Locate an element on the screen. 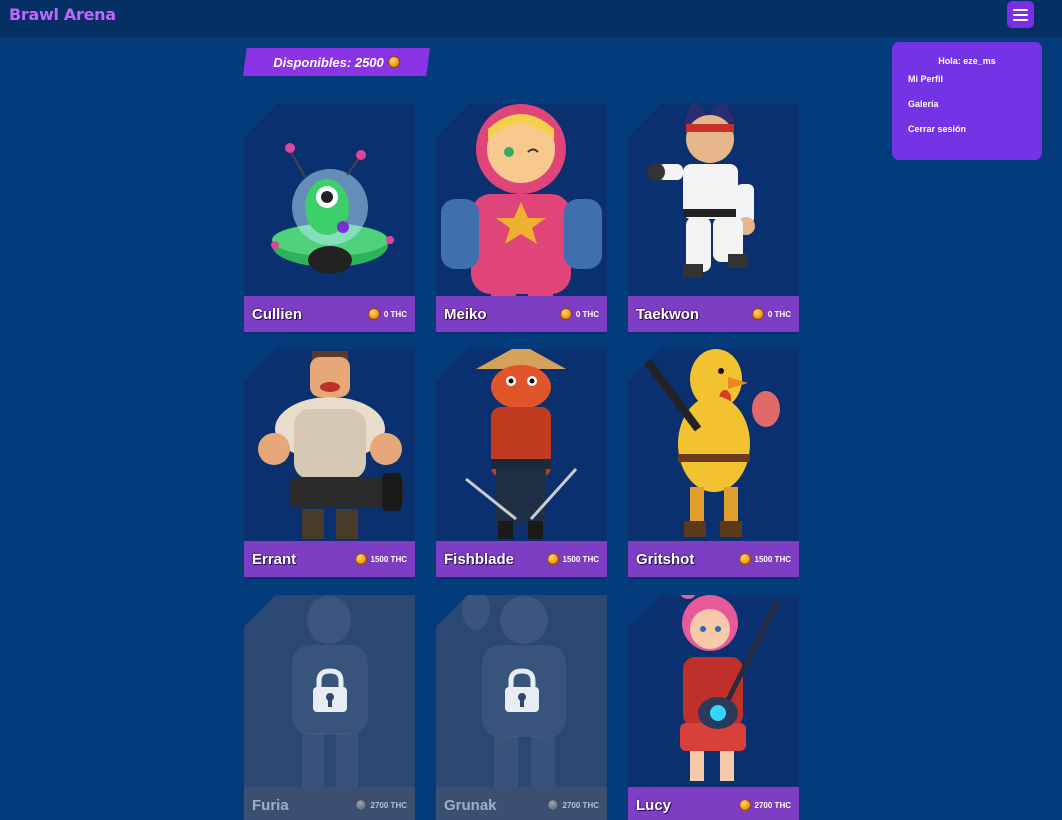 The image size is (1062, 820). card-footer: Cullien 0 THC is located at coordinates (329, 314).